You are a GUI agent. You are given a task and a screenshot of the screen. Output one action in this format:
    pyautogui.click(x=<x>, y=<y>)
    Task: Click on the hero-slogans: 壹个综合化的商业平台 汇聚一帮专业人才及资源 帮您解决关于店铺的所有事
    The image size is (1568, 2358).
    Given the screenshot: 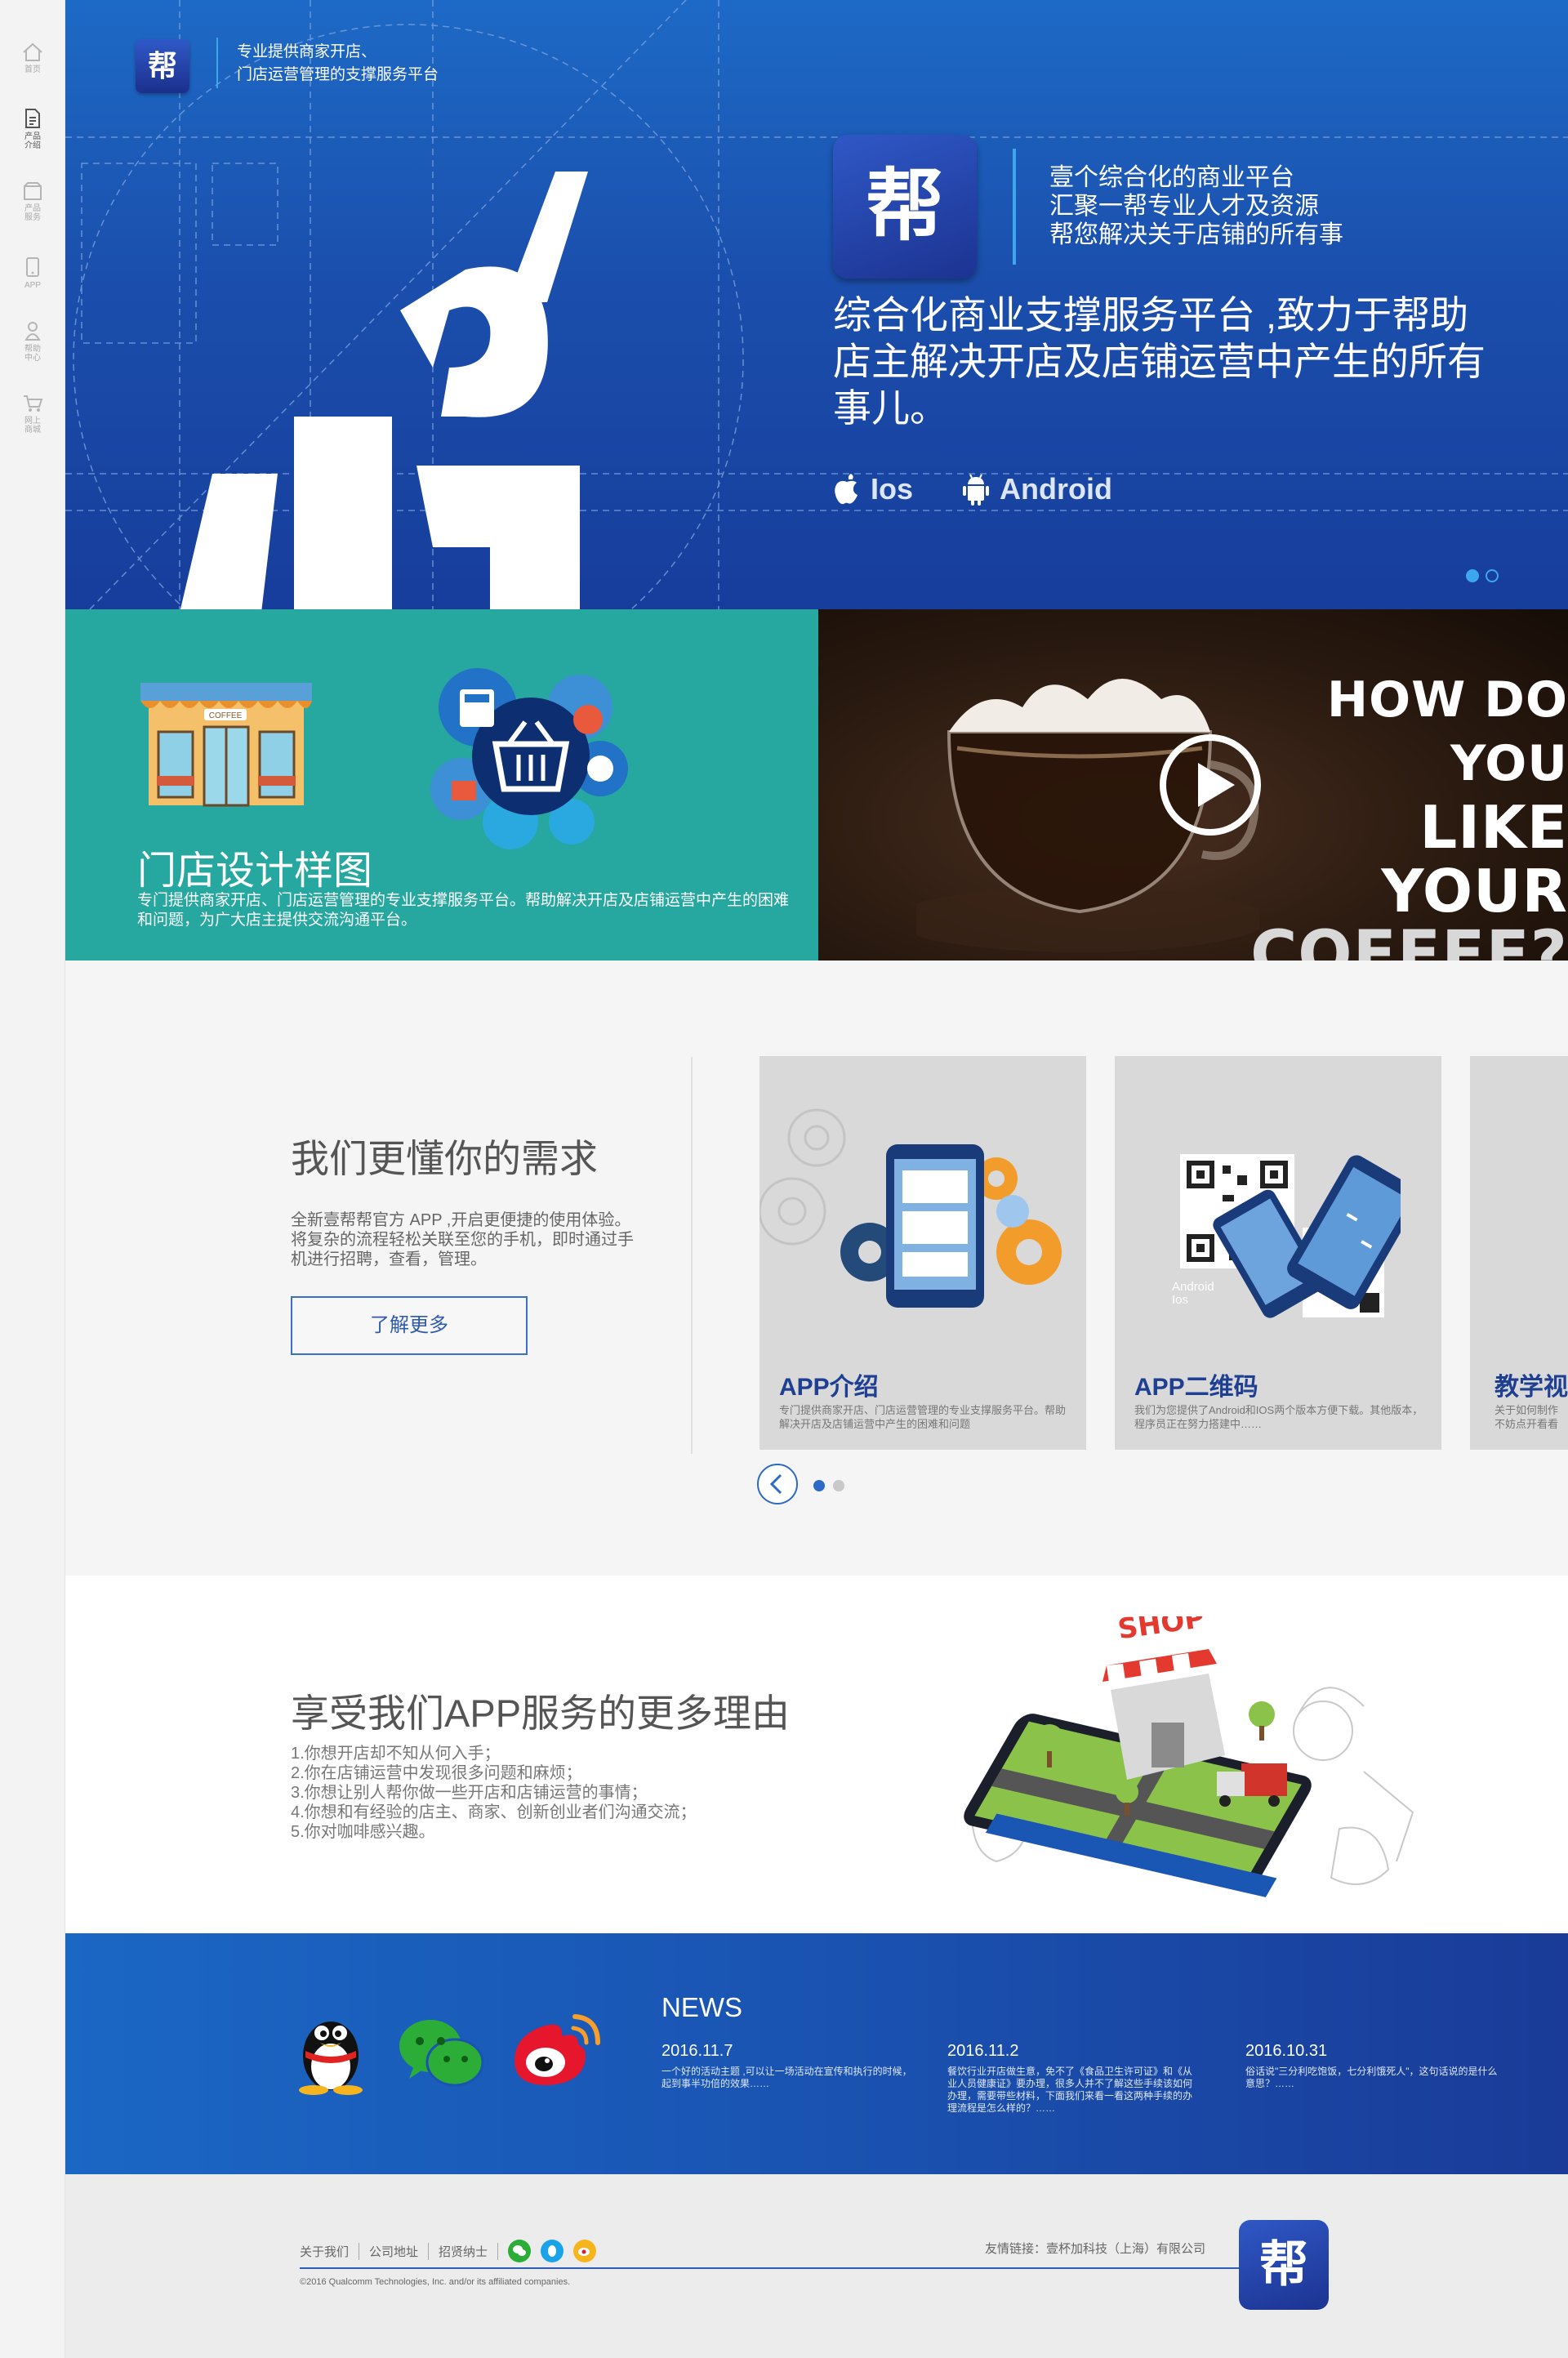 What is the action you would take?
    pyautogui.click(x=1196, y=206)
    